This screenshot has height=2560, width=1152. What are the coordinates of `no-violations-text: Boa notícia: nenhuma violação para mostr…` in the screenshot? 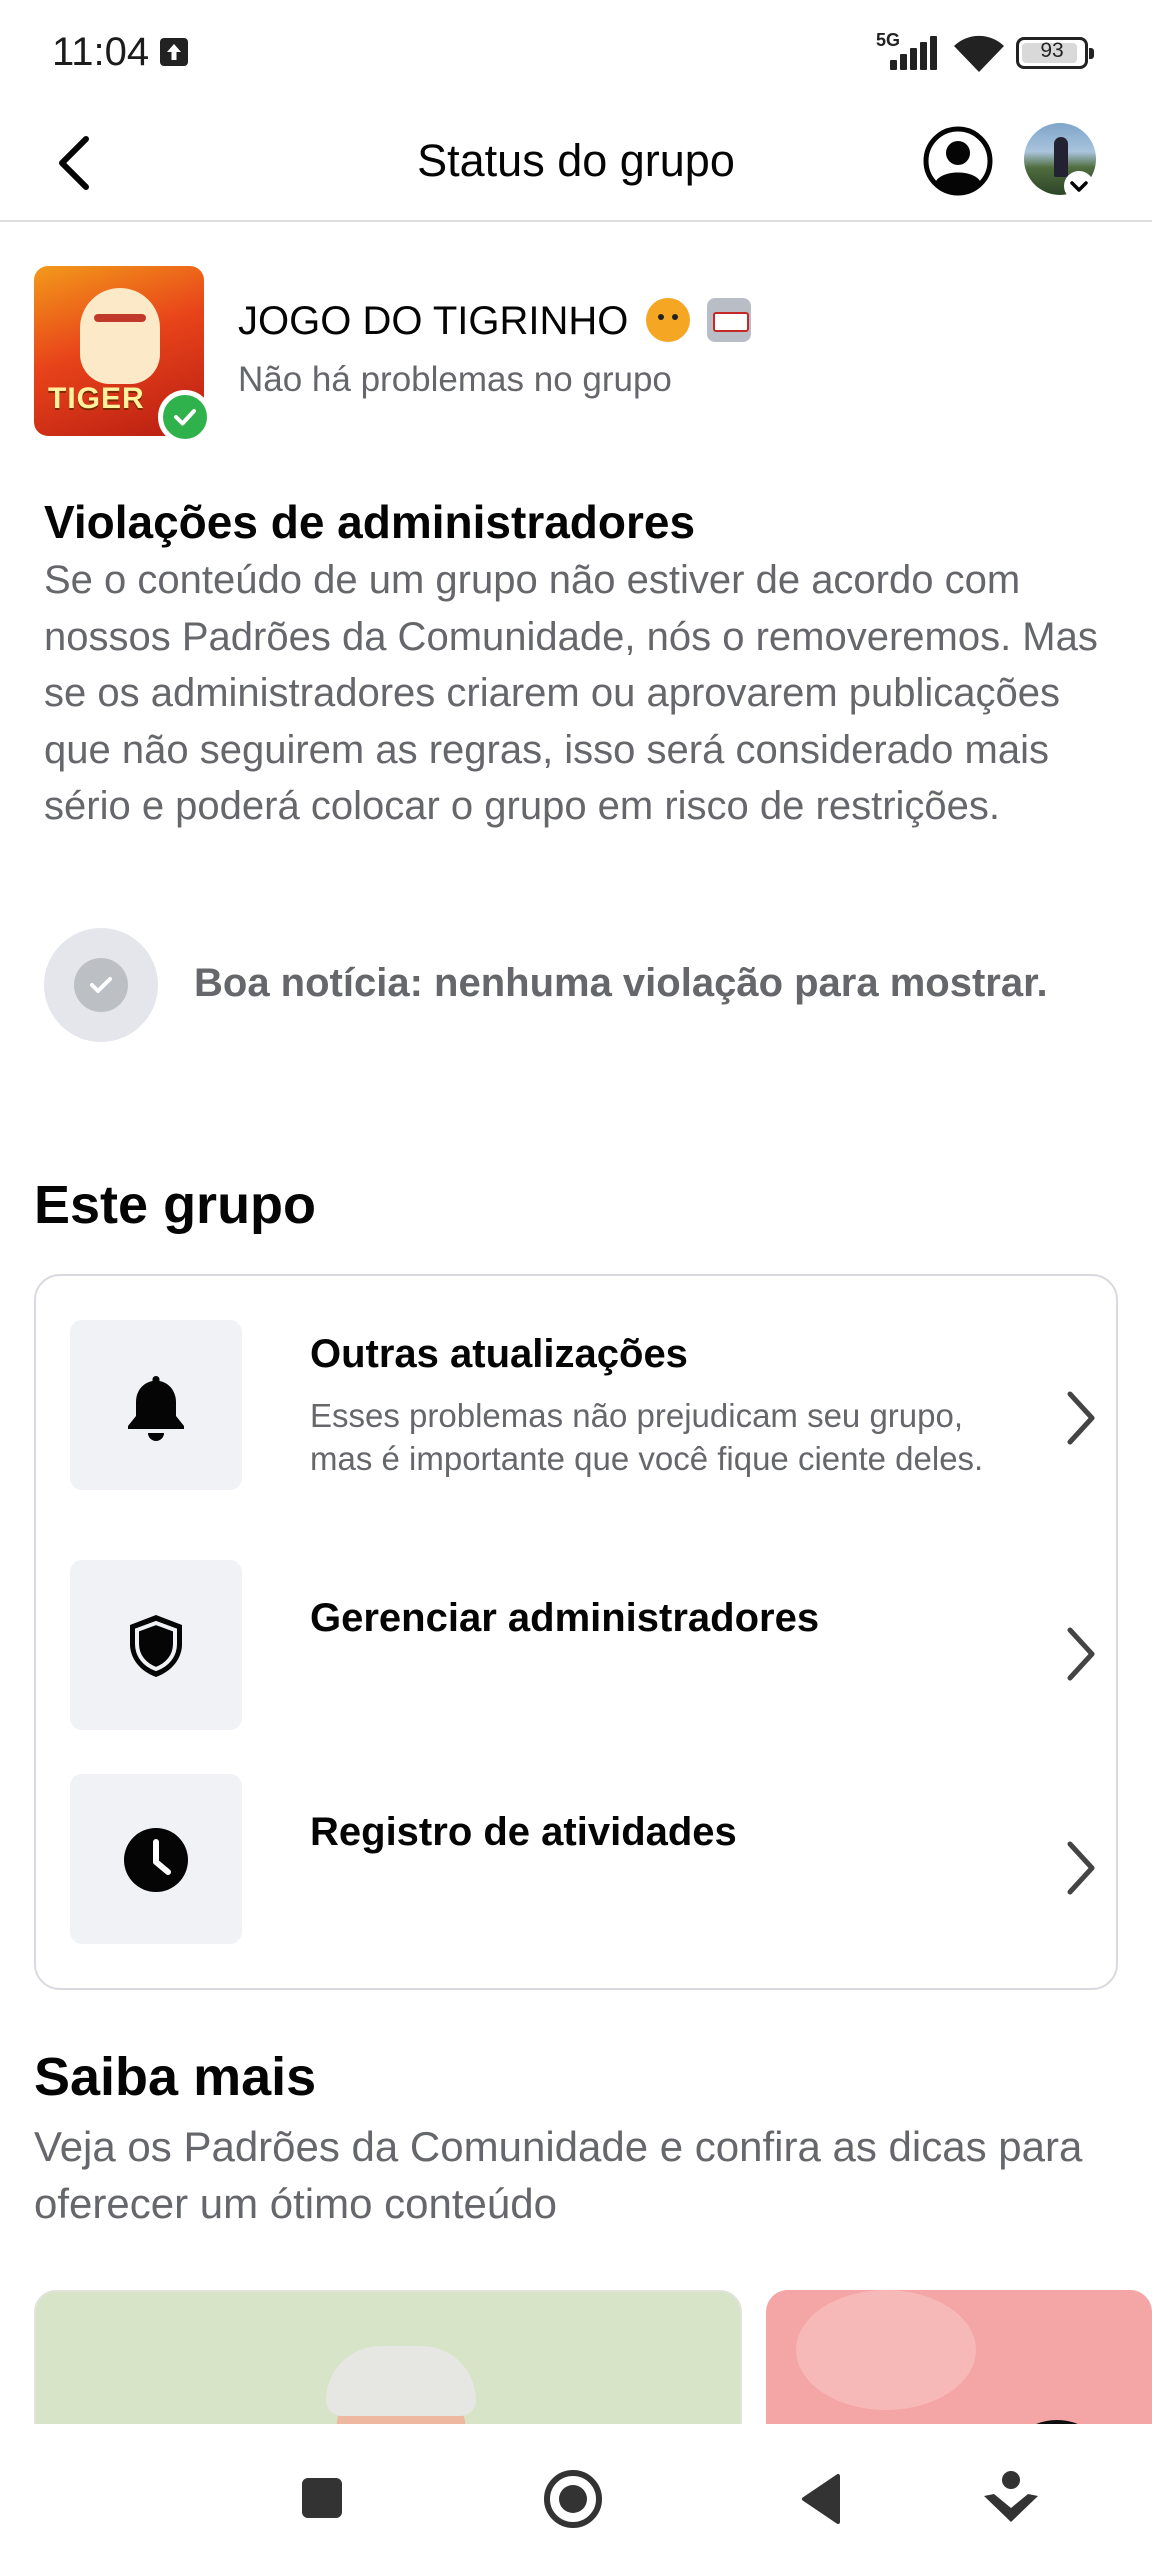 It's located at (621, 983).